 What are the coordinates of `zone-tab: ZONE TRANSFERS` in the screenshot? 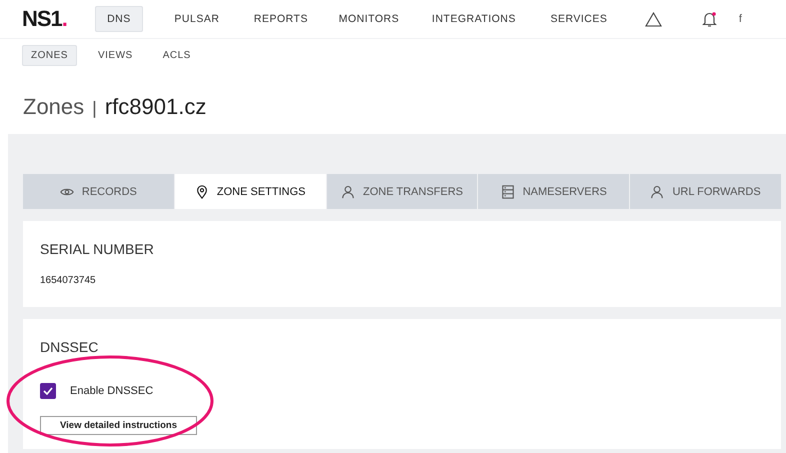 It's located at (402, 191).